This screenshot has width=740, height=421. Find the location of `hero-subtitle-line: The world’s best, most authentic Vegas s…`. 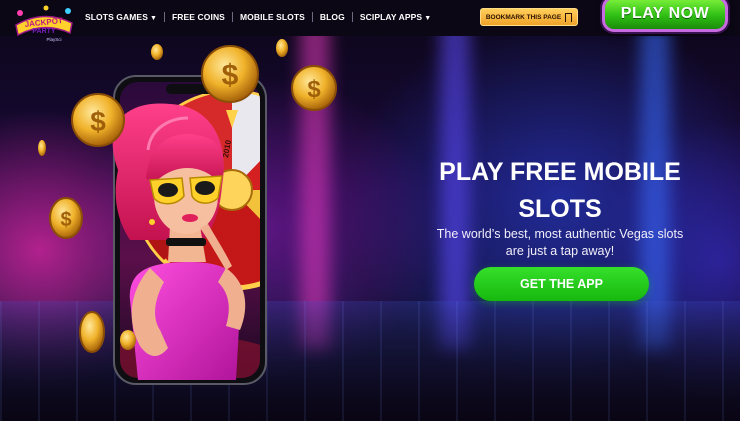

hero-subtitle-line: The world’s best, most authentic Vegas s… is located at coordinates (560, 234).